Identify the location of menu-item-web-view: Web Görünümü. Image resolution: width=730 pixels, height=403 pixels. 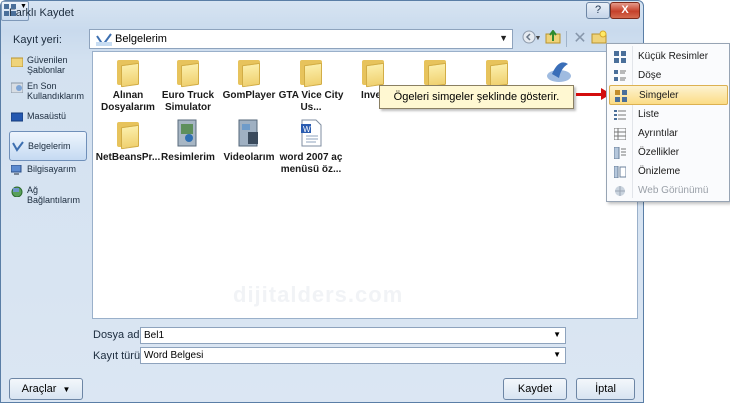
(668, 191).